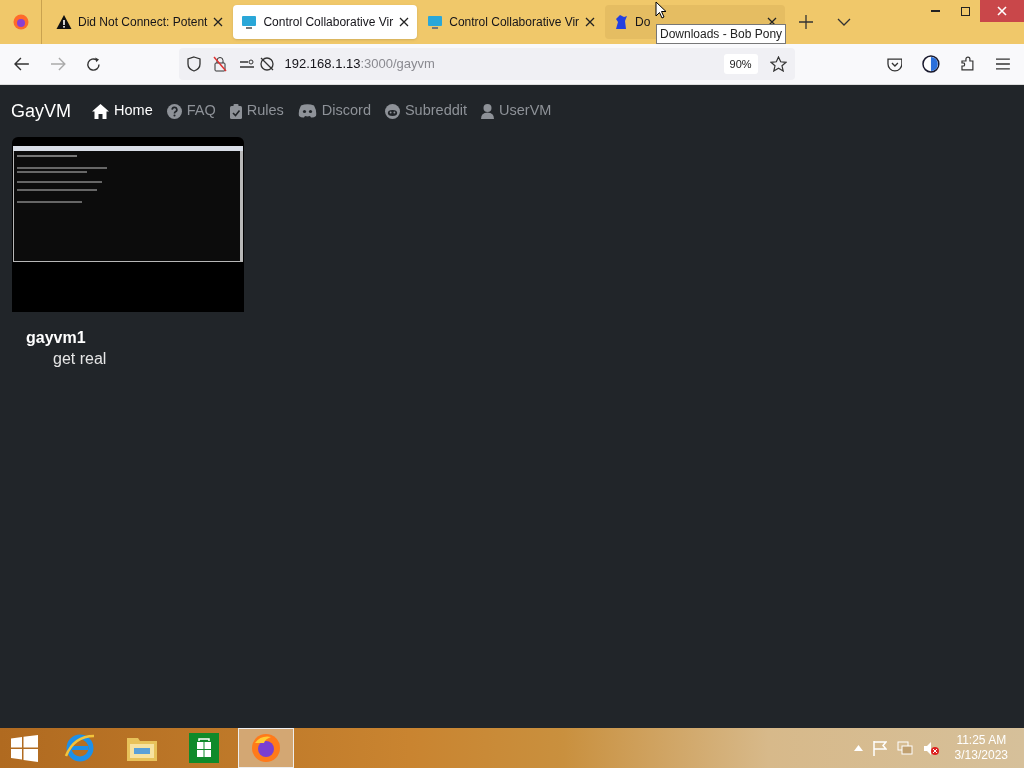 The width and height of the screenshot is (1024, 768). What do you see at coordinates (931, 64) in the screenshot?
I see `contrast-icon` at bounding box center [931, 64].